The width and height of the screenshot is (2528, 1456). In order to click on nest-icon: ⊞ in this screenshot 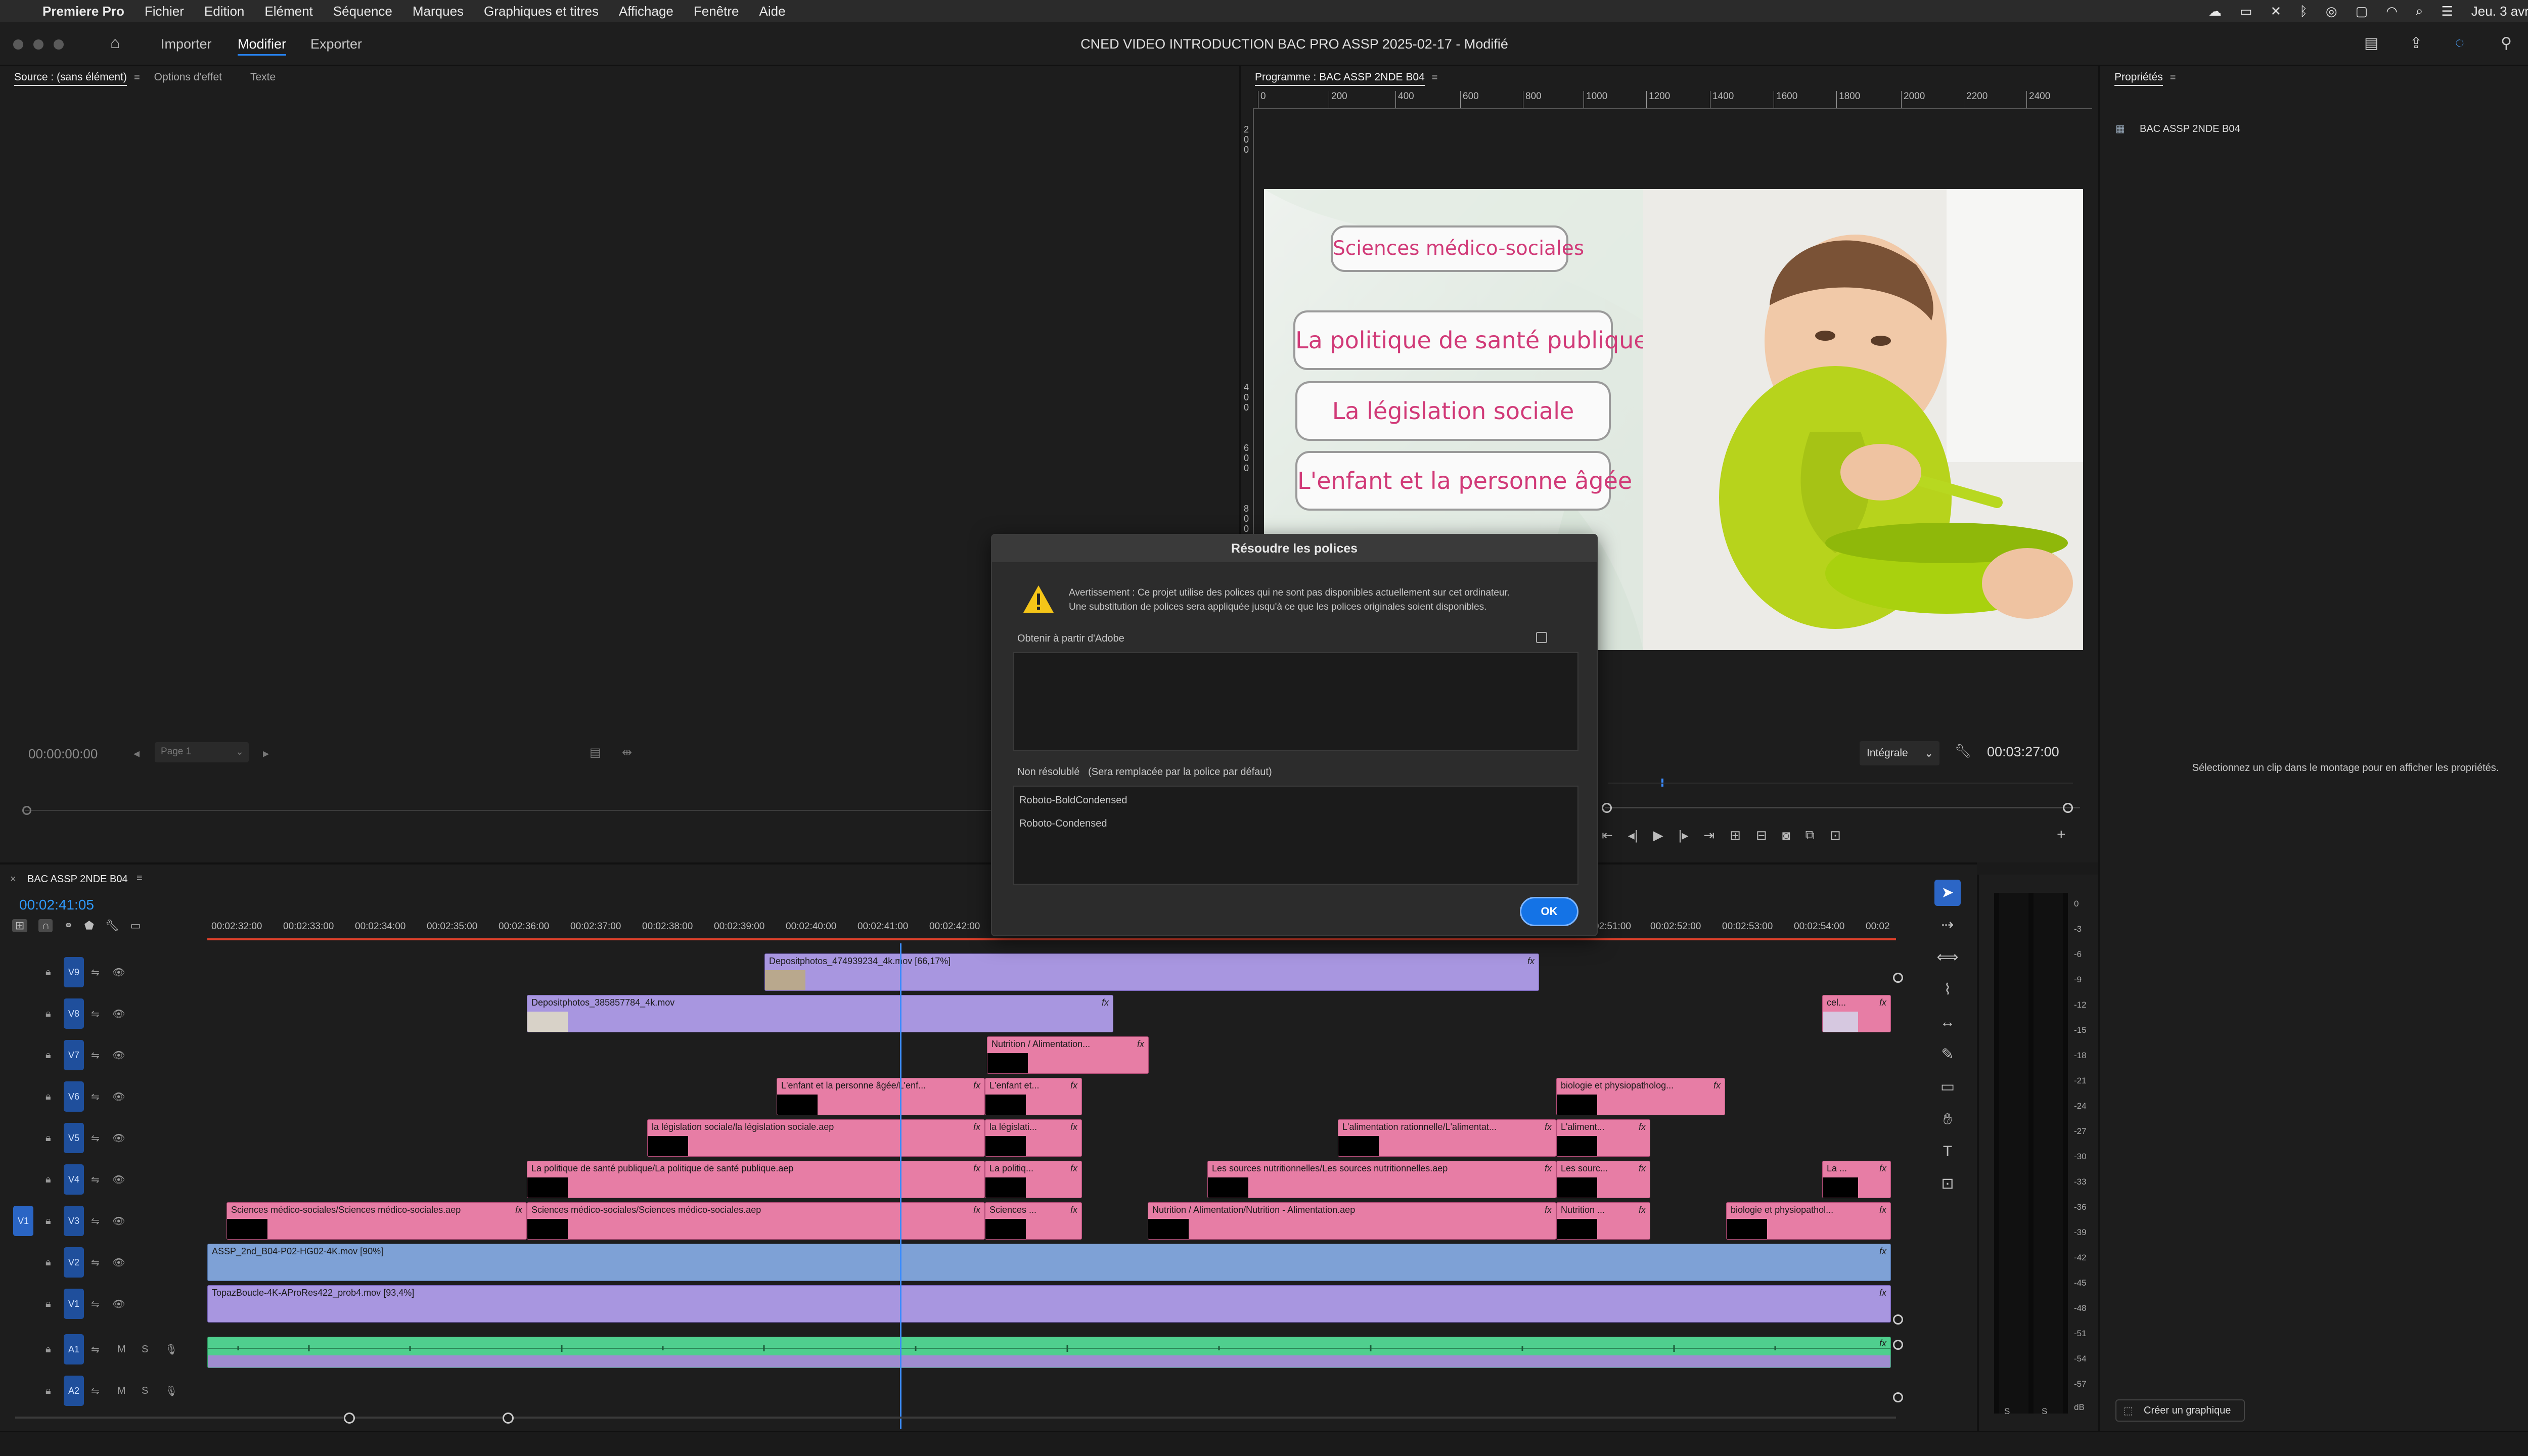, I will do `click(20, 925)`.